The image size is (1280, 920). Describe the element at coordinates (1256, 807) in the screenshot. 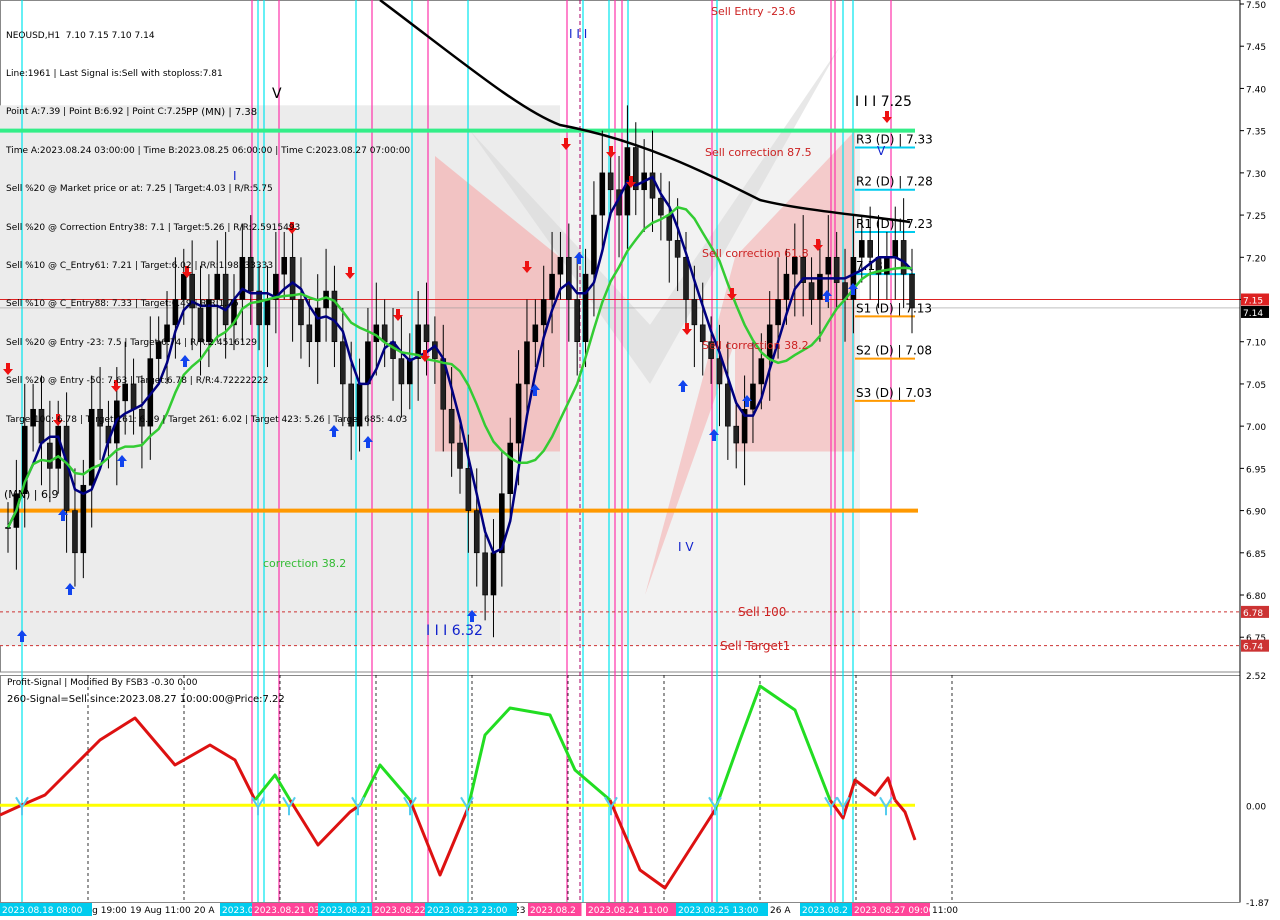

I see `indicator-axis-label: 0.00` at that location.